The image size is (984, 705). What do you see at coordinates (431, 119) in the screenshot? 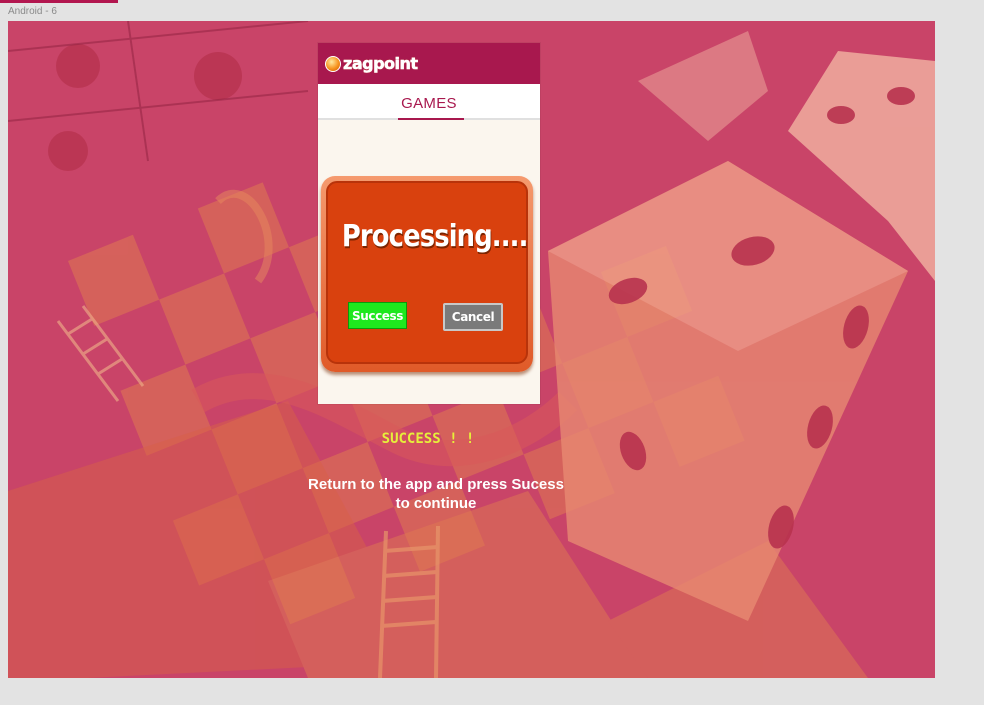
I see `tab-active-indicator` at bounding box center [431, 119].